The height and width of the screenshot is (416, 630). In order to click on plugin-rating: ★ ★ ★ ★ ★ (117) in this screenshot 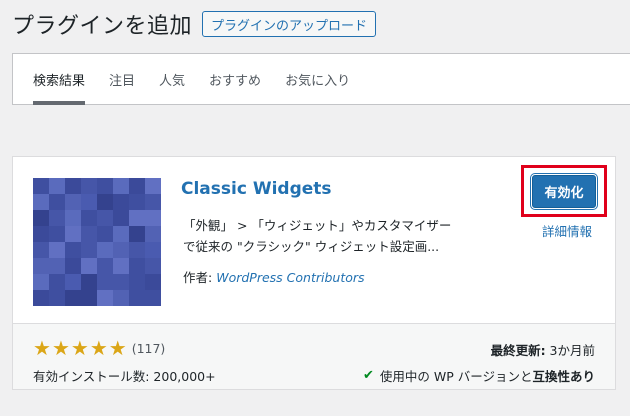, I will do `click(99, 348)`.